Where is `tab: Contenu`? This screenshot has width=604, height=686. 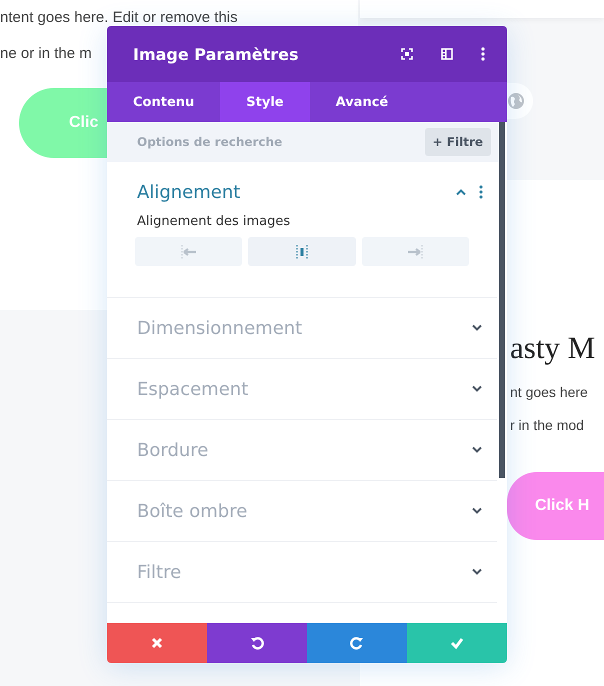 tab: Contenu is located at coordinates (163, 102).